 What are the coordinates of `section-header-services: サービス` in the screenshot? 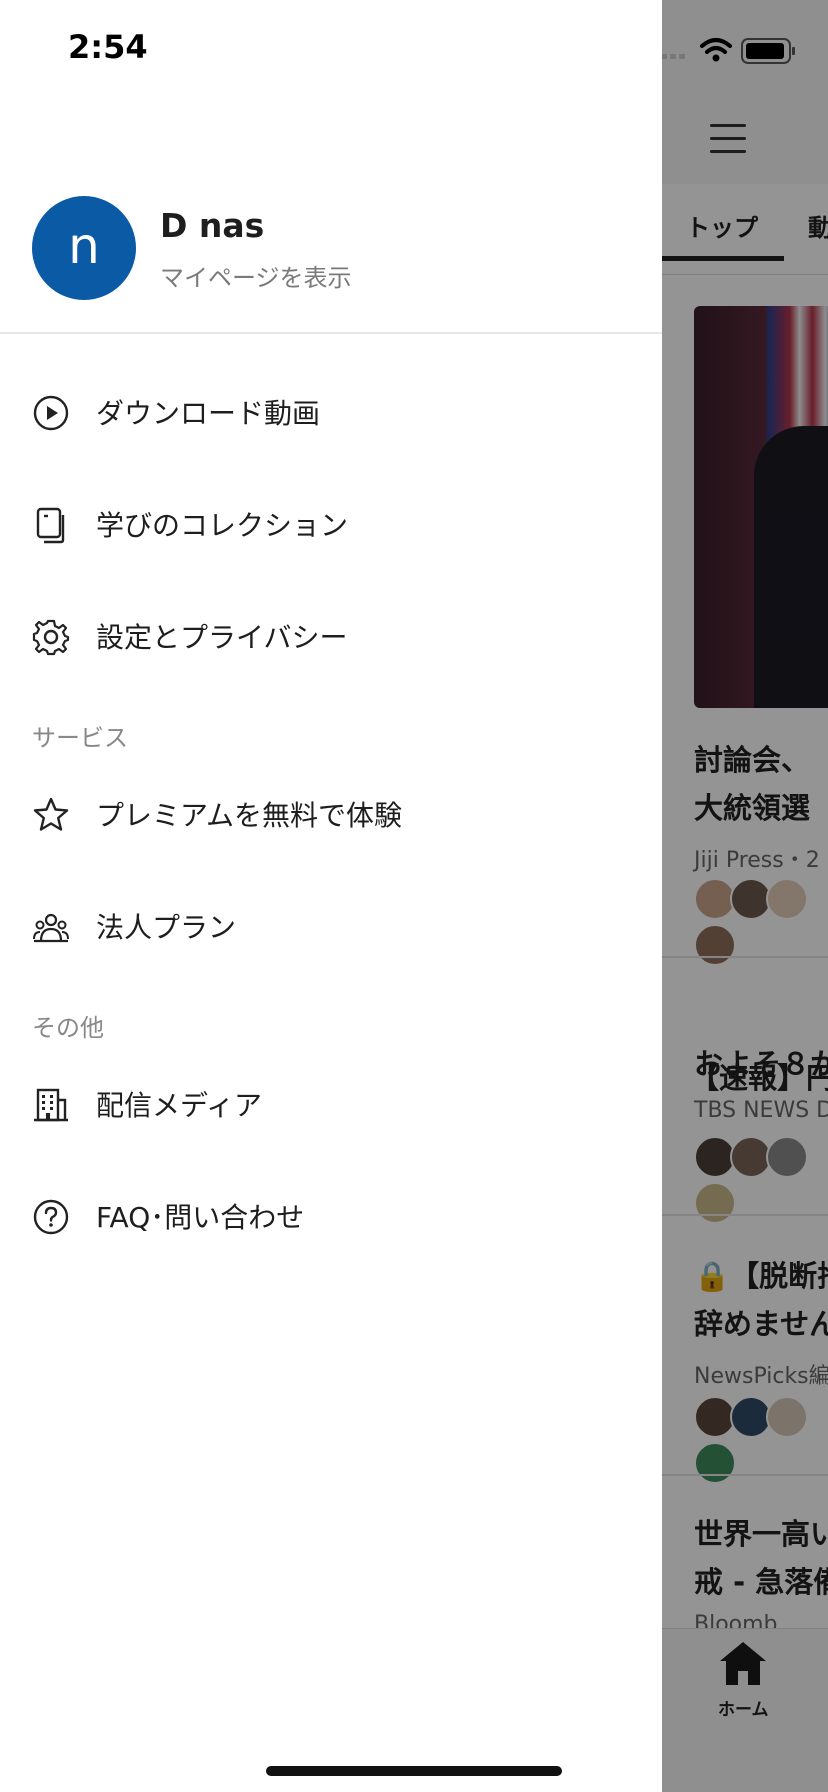 It's located at (80, 738).